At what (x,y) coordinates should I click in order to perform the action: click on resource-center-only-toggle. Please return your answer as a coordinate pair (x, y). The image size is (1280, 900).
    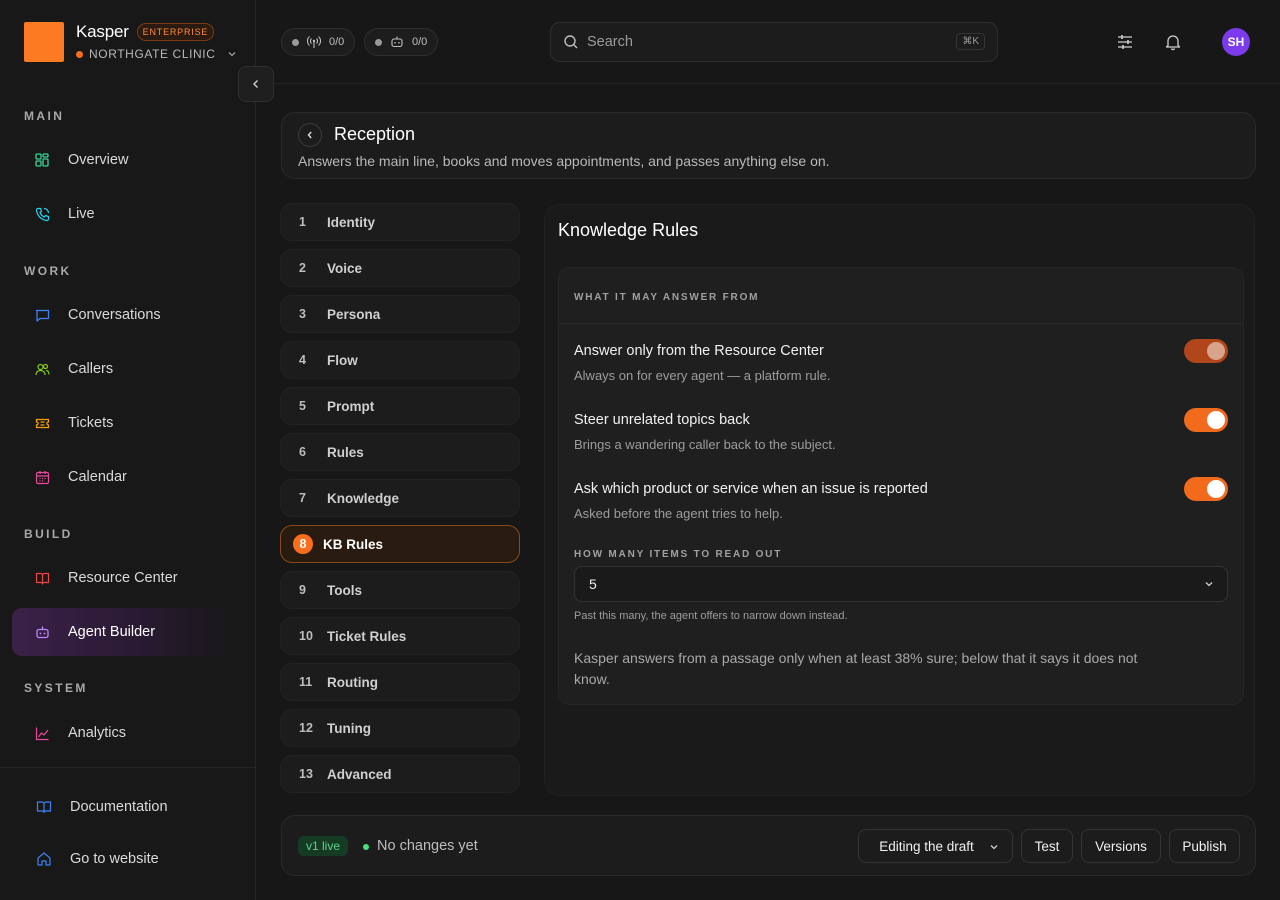
    Looking at the image, I should click on (1206, 351).